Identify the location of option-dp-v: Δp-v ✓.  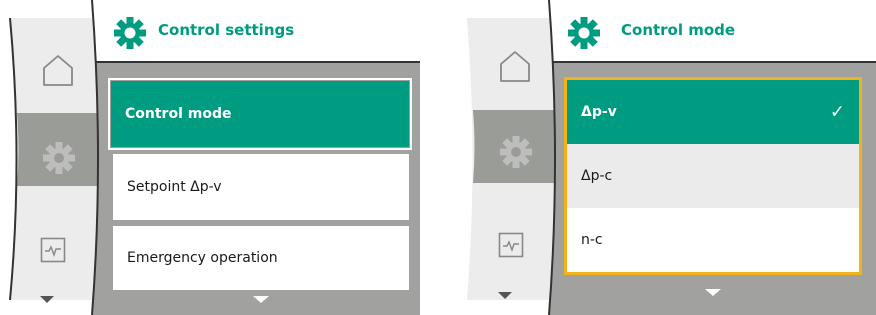
(713, 112).